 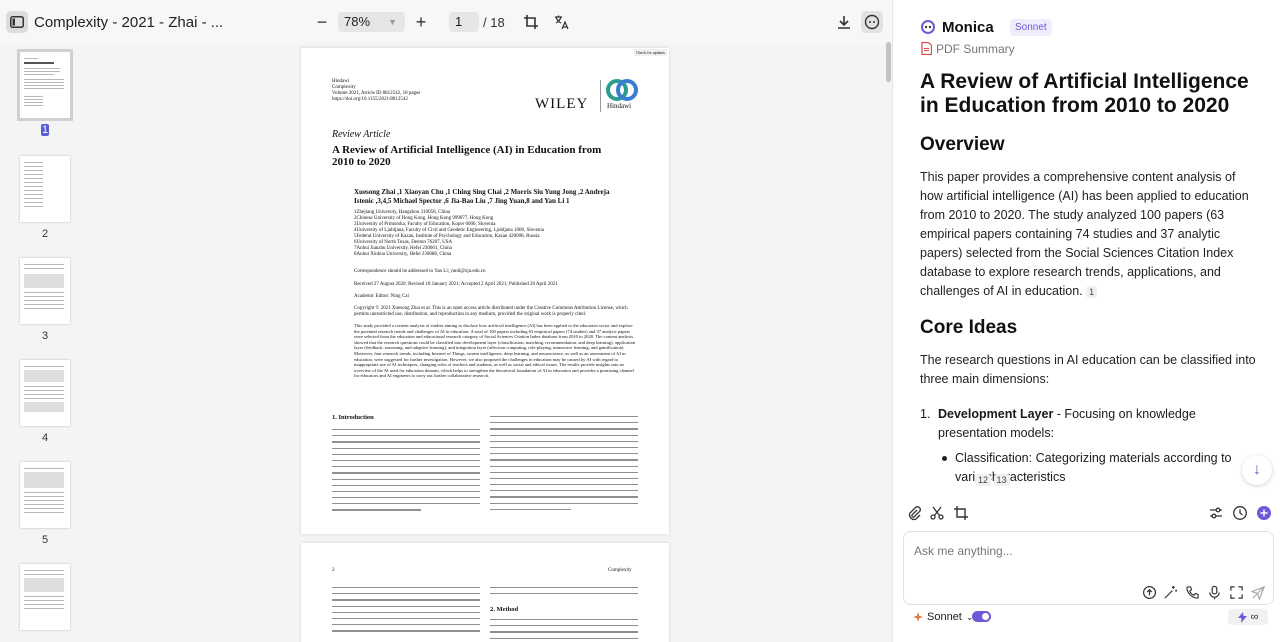 What do you see at coordinates (968, 27) in the screenshot?
I see `brand-name: Monica` at bounding box center [968, 27].